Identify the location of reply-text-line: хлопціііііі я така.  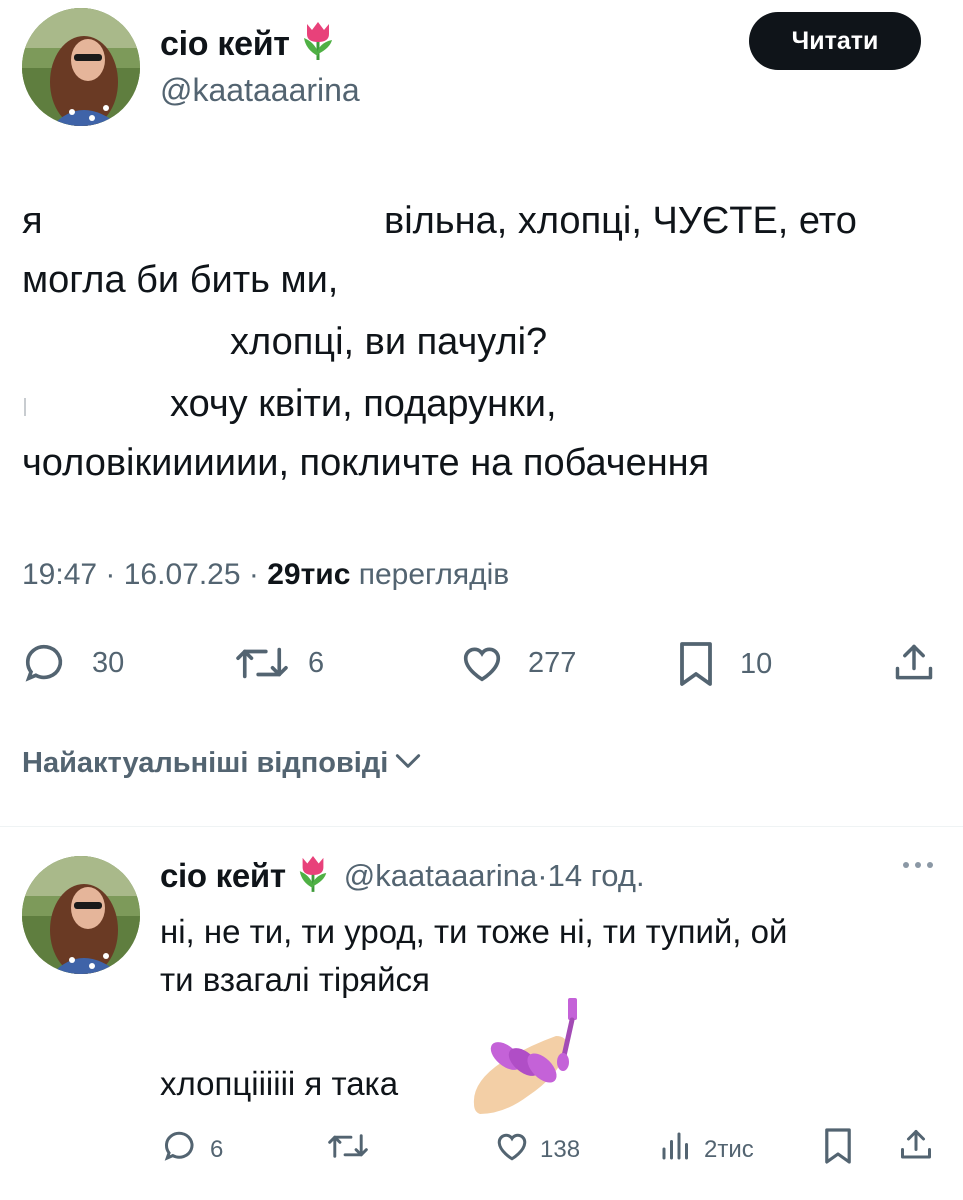
(279, 1083).